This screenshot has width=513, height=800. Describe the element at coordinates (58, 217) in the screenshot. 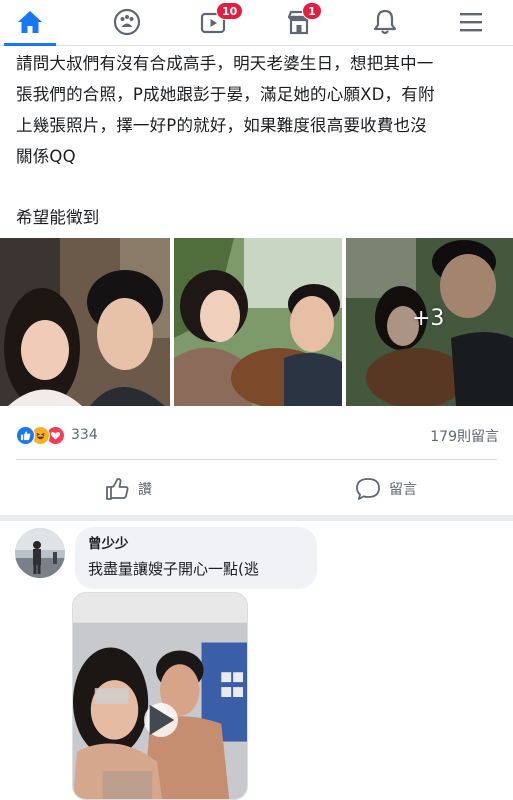

I see `post-text-line: 希望能徵到` at that location.